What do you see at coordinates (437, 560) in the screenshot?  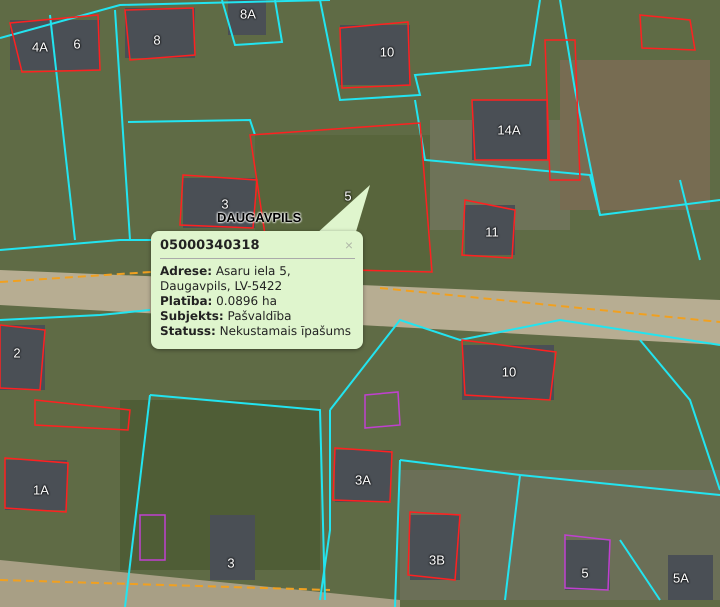 I see `parcel-number: 3B` at bounding box center [437, 560].